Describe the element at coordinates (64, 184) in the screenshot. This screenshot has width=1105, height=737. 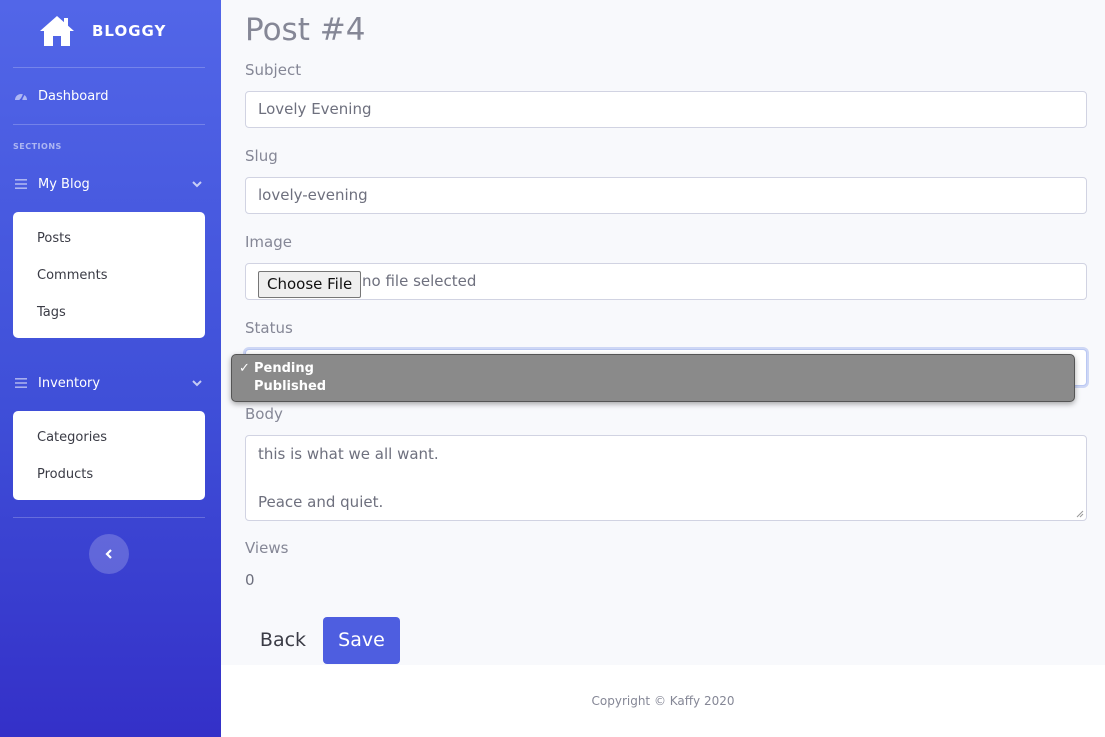
I see `sidebar-group-label: My Blog` at that location.